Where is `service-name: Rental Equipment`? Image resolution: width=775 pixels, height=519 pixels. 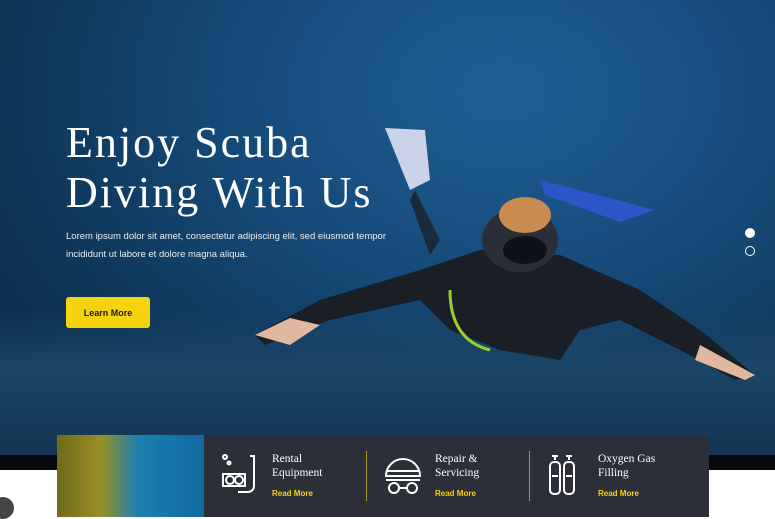
service-name: Rental Equipment is located at coordinates (297, 466).